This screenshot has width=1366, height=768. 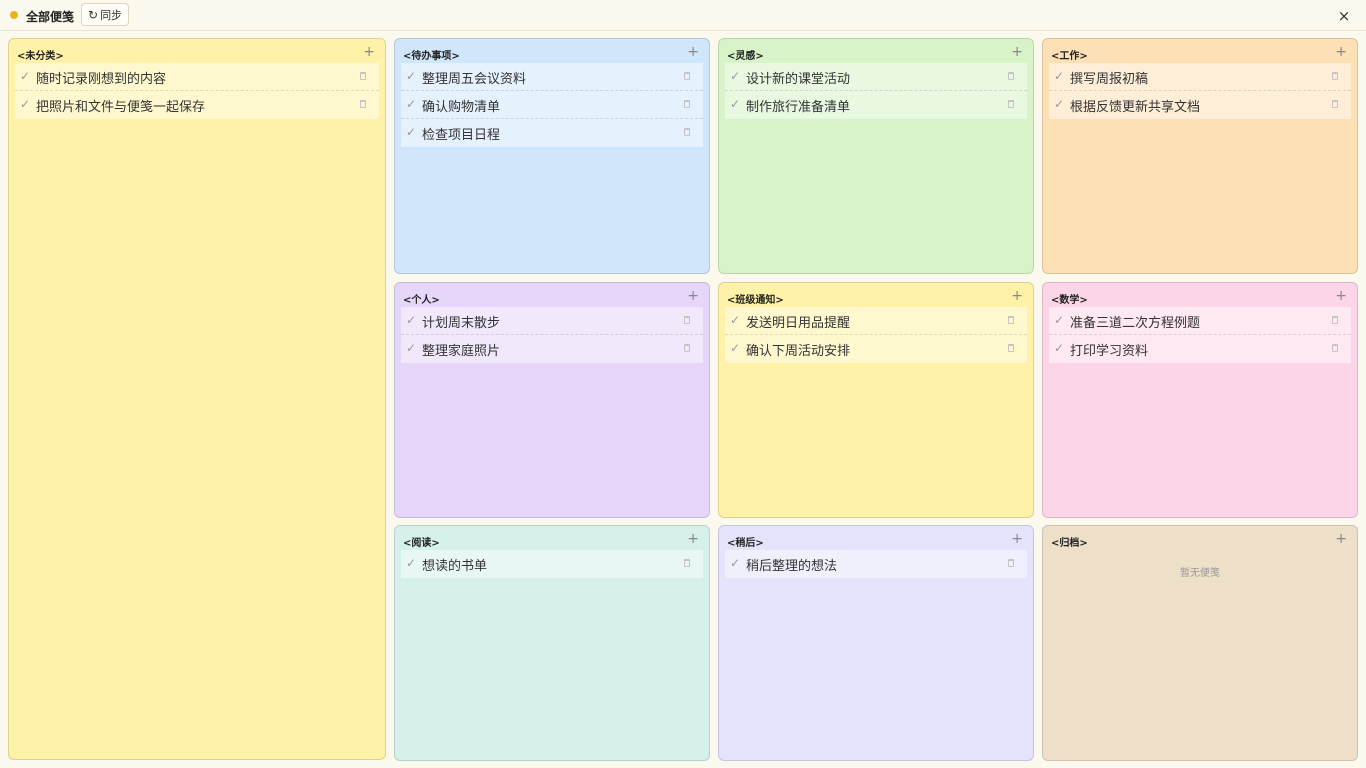 I want to click on note-text: 打印学习资料, so click(x=1109, y=351).